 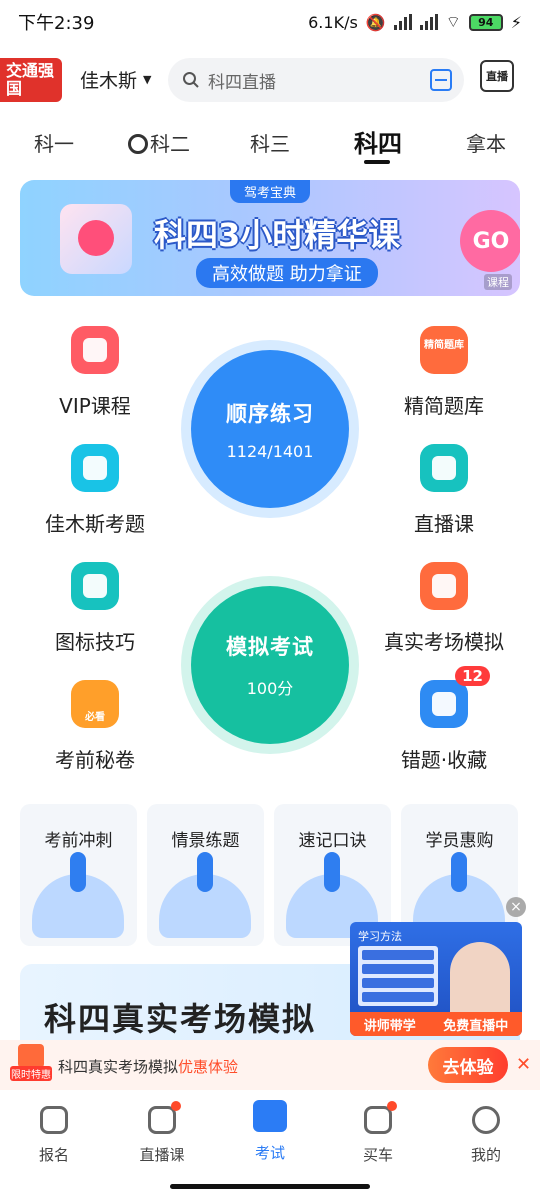 I want to click on offer-tag: 限时特惠, so click(x=31, y=1073).